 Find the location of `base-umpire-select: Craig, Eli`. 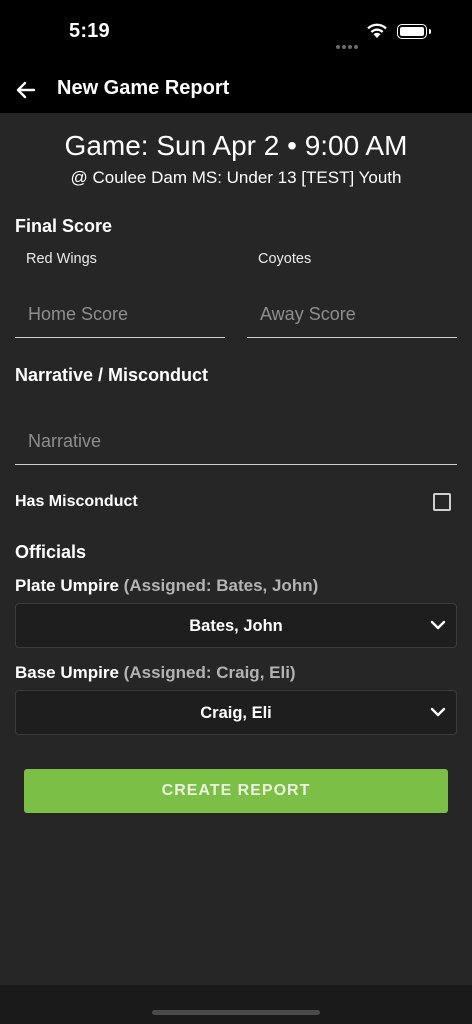

base-umpire-select: Craig, Eli is located at coordinates (236, 712).